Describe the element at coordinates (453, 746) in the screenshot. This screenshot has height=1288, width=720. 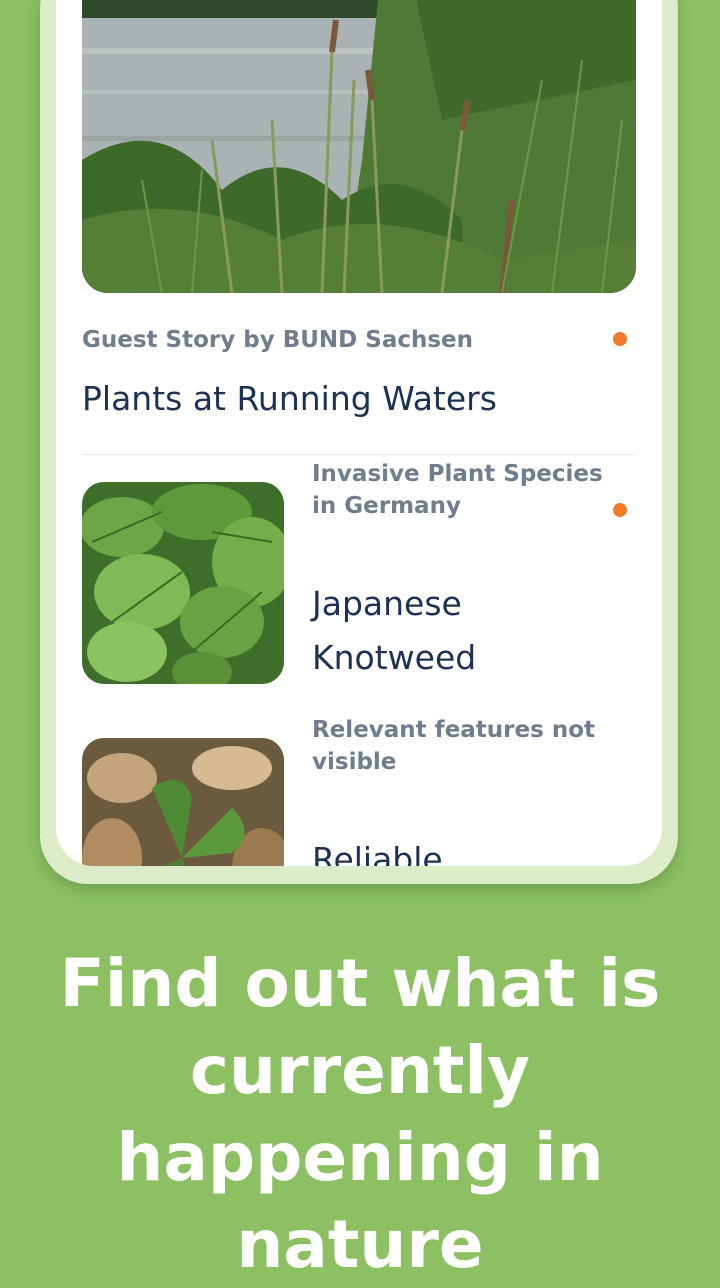
I see `story-kicker: Relevant features not visible` at that location.